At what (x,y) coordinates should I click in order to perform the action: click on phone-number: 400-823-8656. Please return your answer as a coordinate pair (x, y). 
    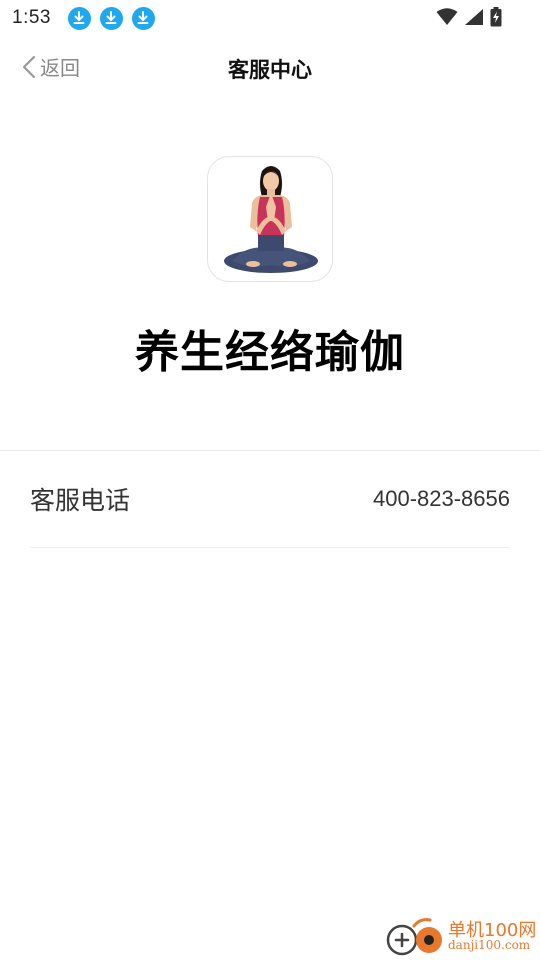
    Looking at the image, I should click on (441, 499).